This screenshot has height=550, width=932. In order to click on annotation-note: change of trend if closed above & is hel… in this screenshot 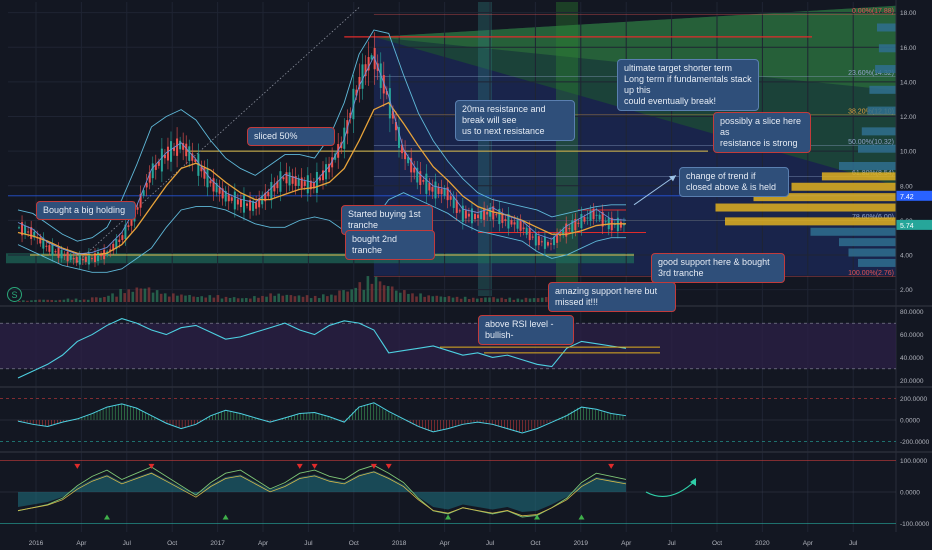, I will do `click(734, 182)`.